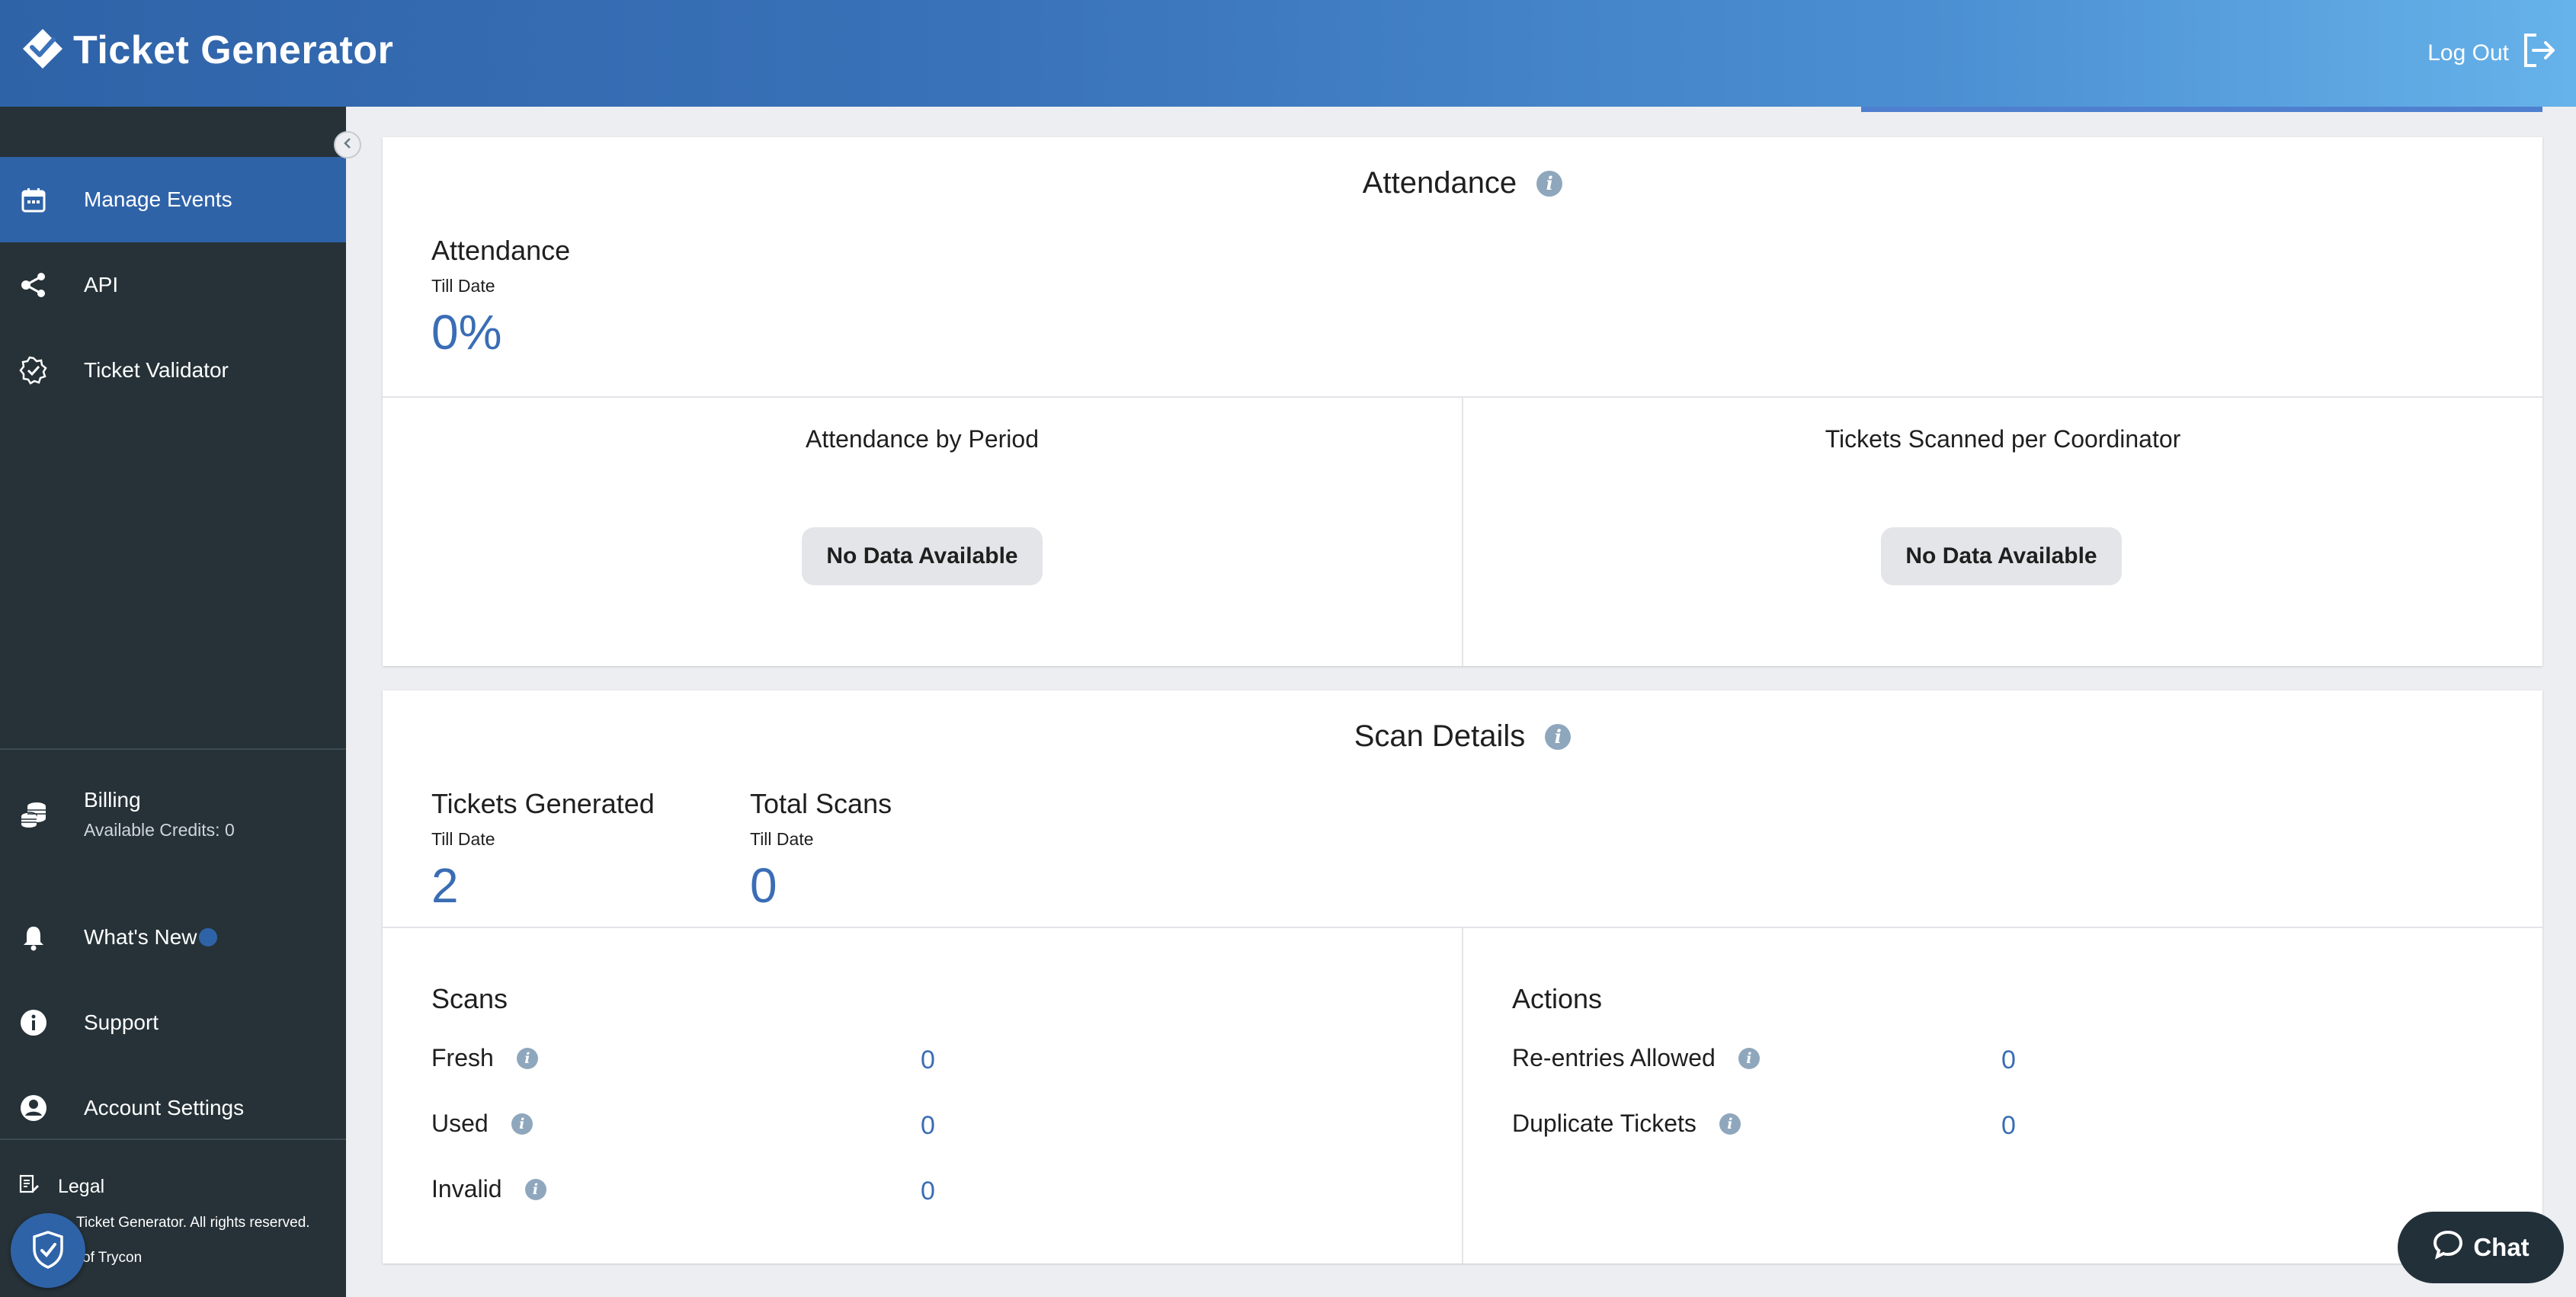 The height and width of the screenshot is (1297, 2576). Describe the element at coordinates (33, 1022) in the screenshot. I see `info-icon` at that location.